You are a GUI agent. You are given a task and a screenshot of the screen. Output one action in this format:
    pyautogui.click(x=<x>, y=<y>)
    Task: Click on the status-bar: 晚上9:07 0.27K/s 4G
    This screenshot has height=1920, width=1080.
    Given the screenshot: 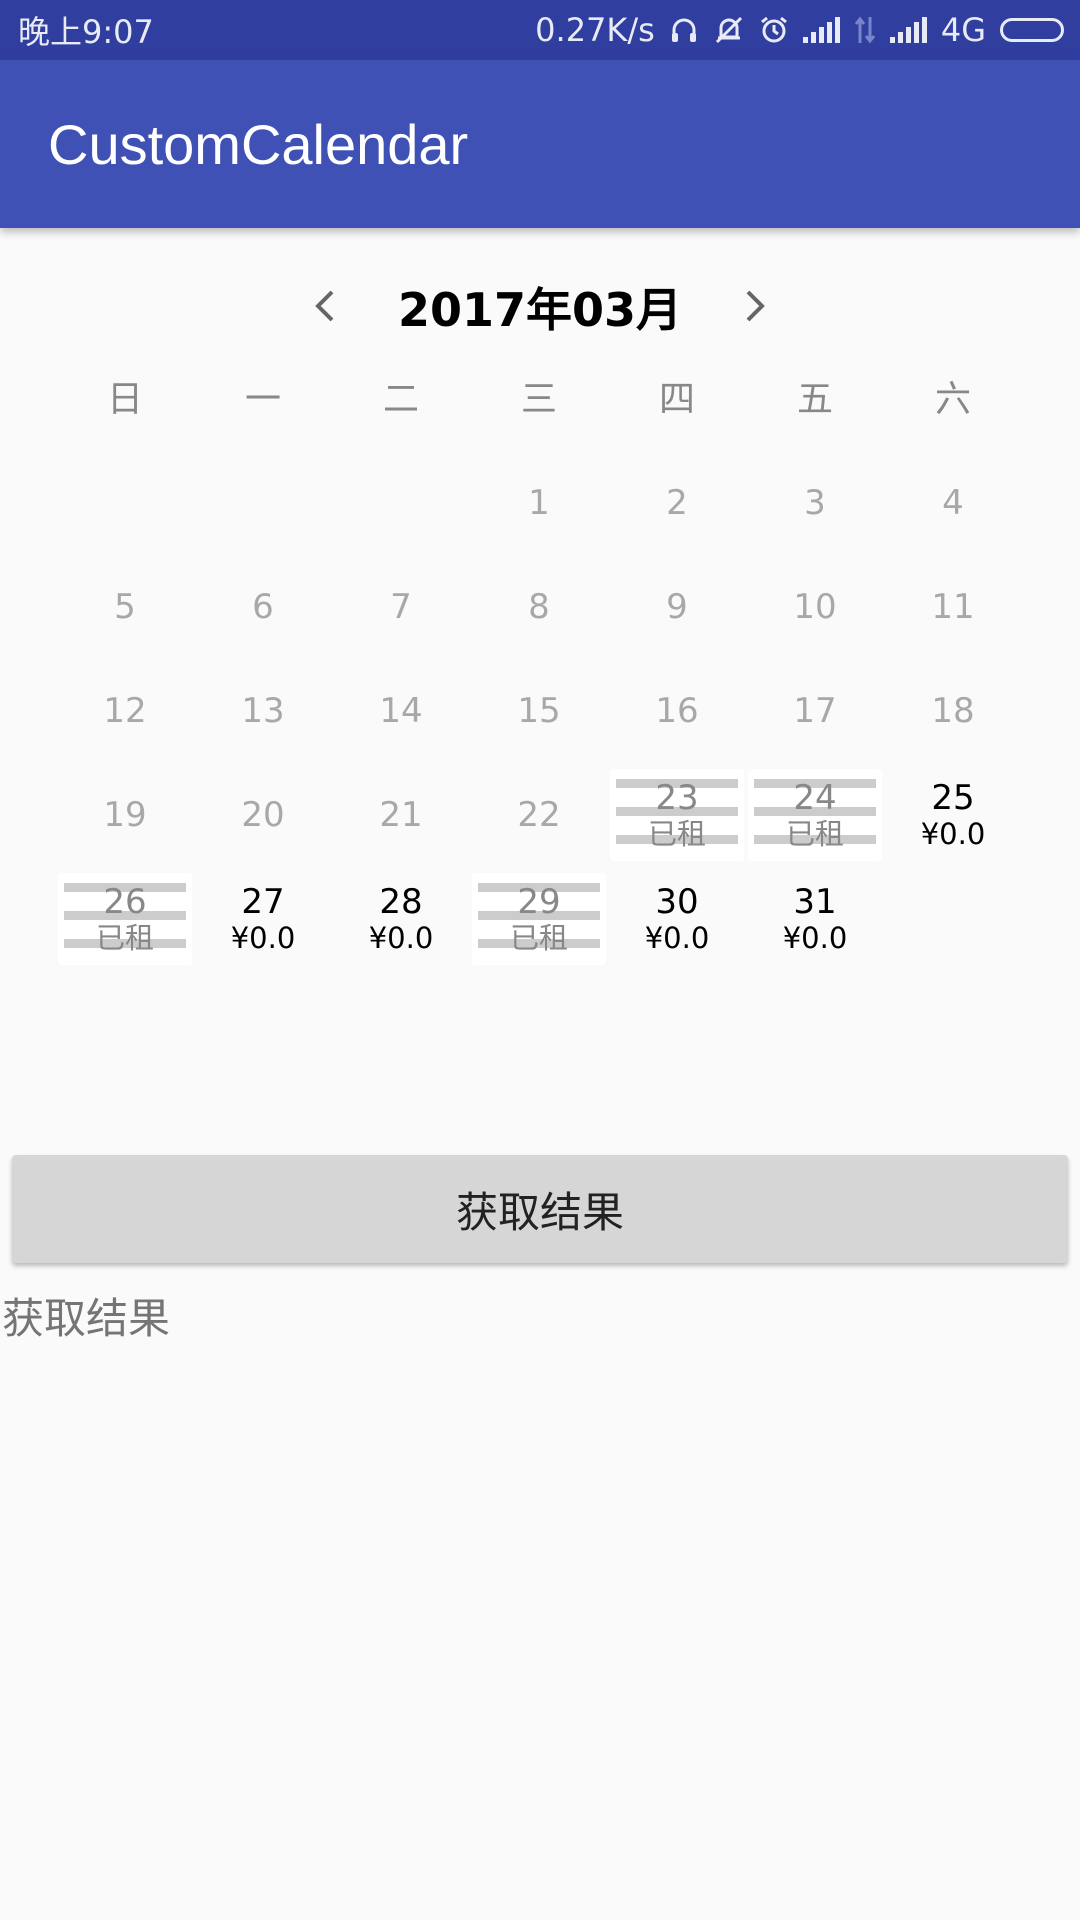 What is the action you would take?
    pyautogui.click(x=540, y=30)
    